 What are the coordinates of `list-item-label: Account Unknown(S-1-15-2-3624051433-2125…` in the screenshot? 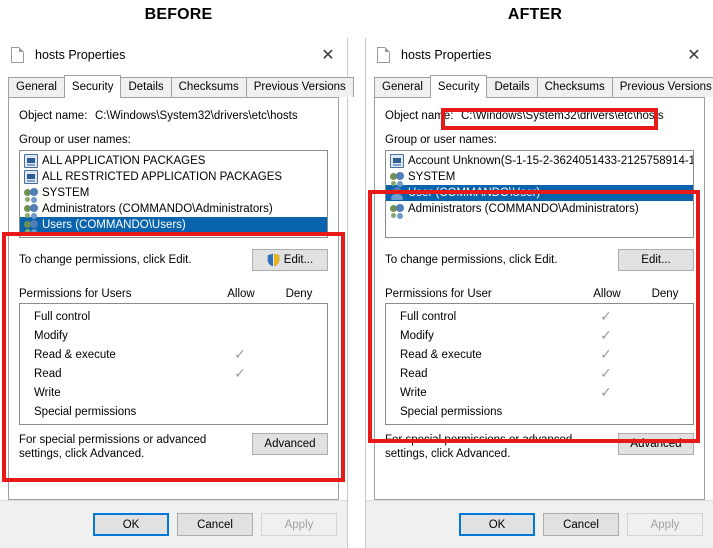 It's located at (551, 161).